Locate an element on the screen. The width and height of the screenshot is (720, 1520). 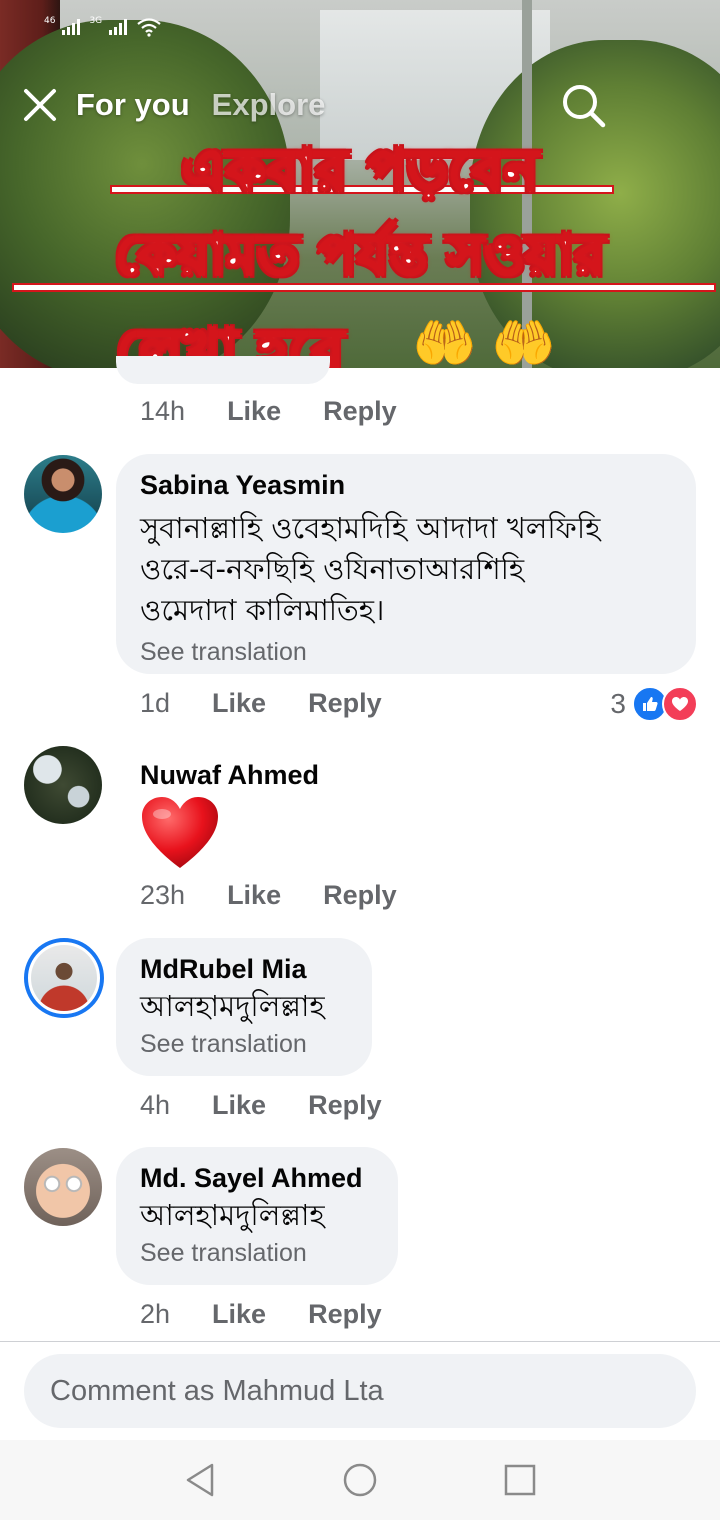
search-button is located at coordinates (583, 105).